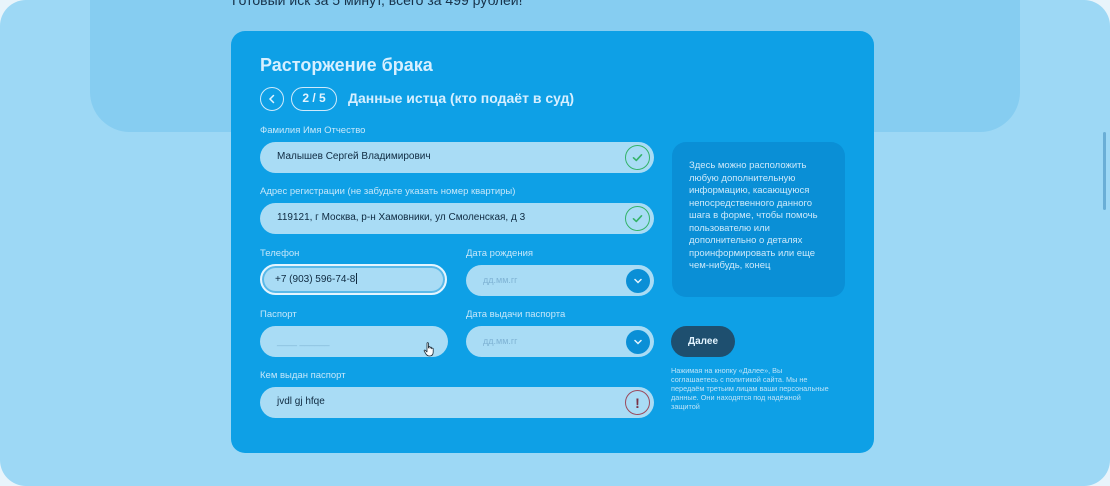  What do you see at coordinates (560, 341) in the screenshot?
I see `passport-date-field: дд.мм.гг` at bounding box center [560, 341].